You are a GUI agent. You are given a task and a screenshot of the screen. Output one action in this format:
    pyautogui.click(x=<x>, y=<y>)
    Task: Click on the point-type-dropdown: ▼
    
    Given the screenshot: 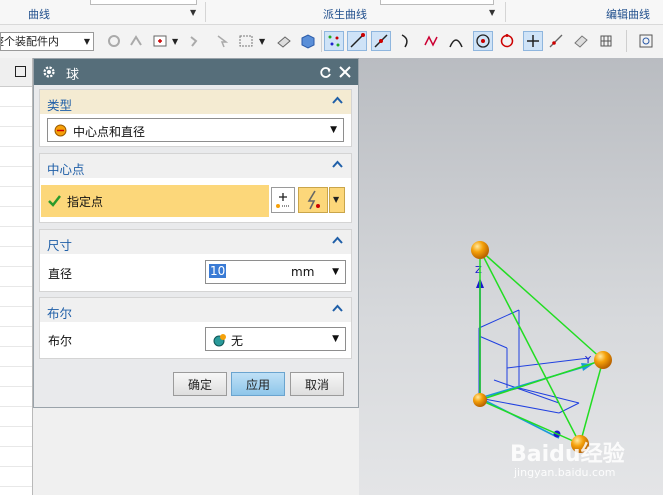 What is the action you would take?
    pyautogui.click(x=337, y=200)
    